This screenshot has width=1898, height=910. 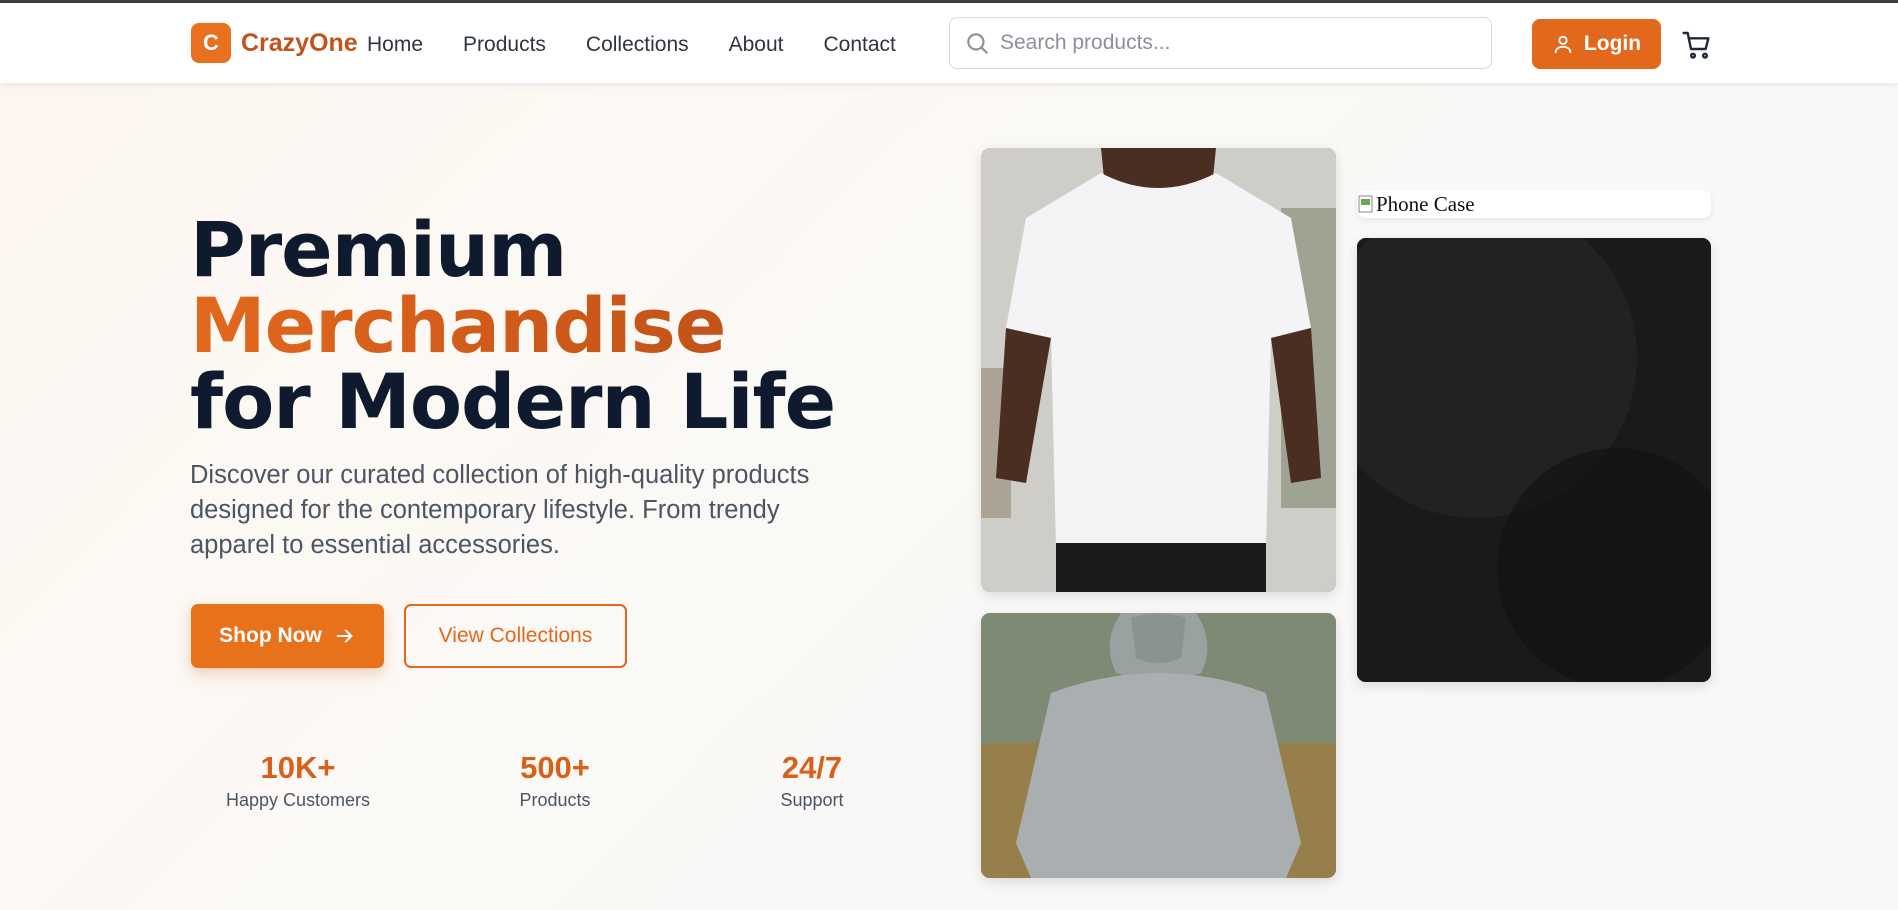 What do you see at coordinates (812, 767) in the screenshot?
I see `stat-value: 24/7` at bounding box center [812, 767].